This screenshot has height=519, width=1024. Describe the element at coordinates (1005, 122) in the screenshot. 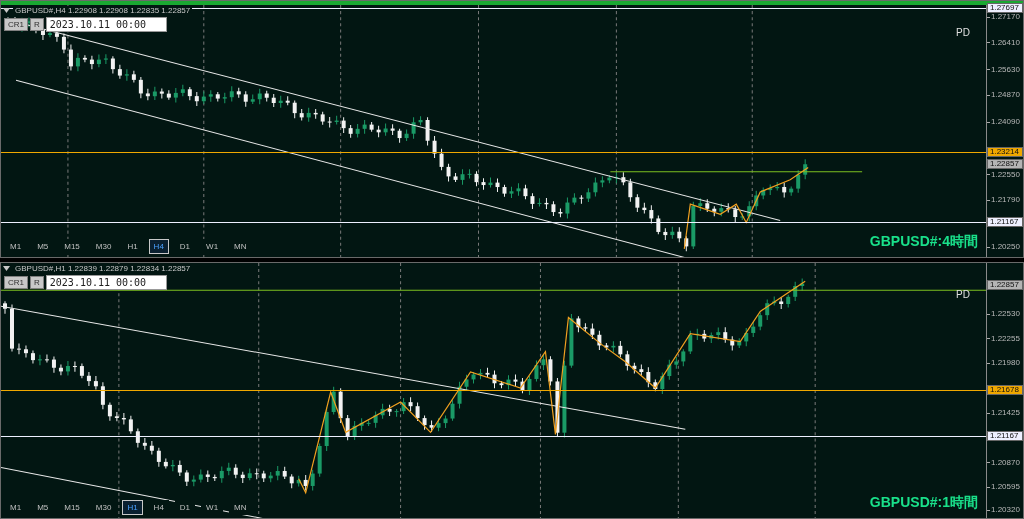

I see `axis-label: 1.24090` at that location.